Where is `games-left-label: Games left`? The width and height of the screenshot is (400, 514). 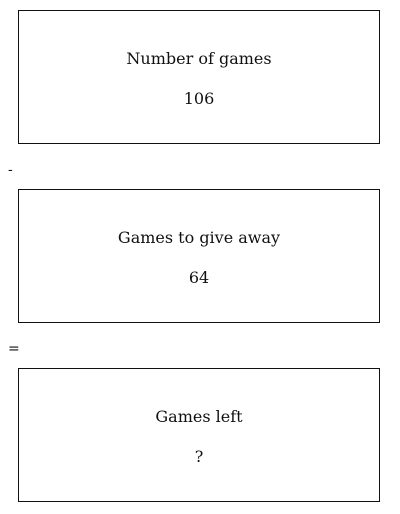 games-left-label: Games left is located at coordinates (199, 416).